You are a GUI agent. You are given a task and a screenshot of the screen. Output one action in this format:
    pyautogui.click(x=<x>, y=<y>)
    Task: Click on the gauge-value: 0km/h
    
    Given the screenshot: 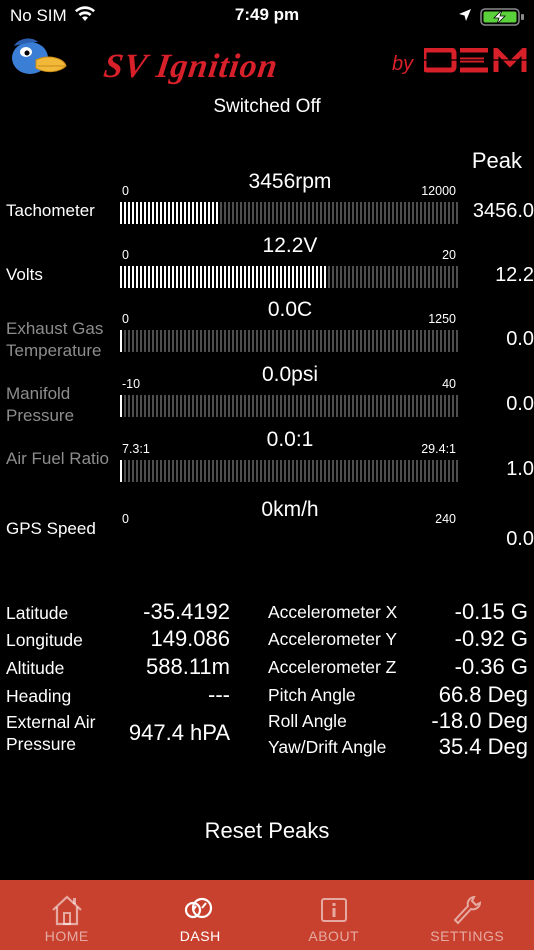 What is the action you would take?
    pyautogui.click(x=290, y=509)
    